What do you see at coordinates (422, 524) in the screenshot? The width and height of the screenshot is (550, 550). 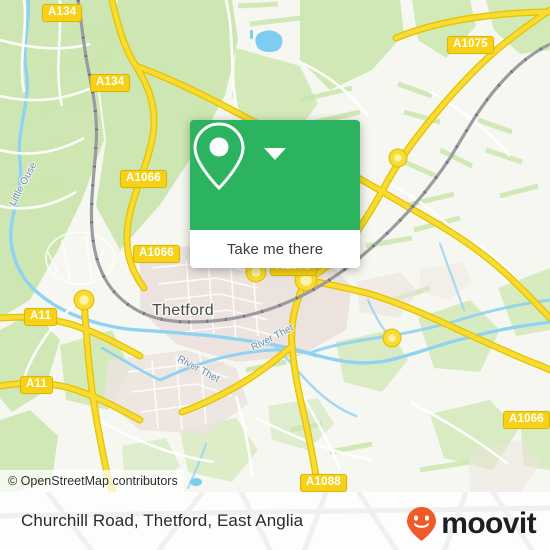 I see `moovit-smiley-pin-icon` at bounding box center [422, 524].